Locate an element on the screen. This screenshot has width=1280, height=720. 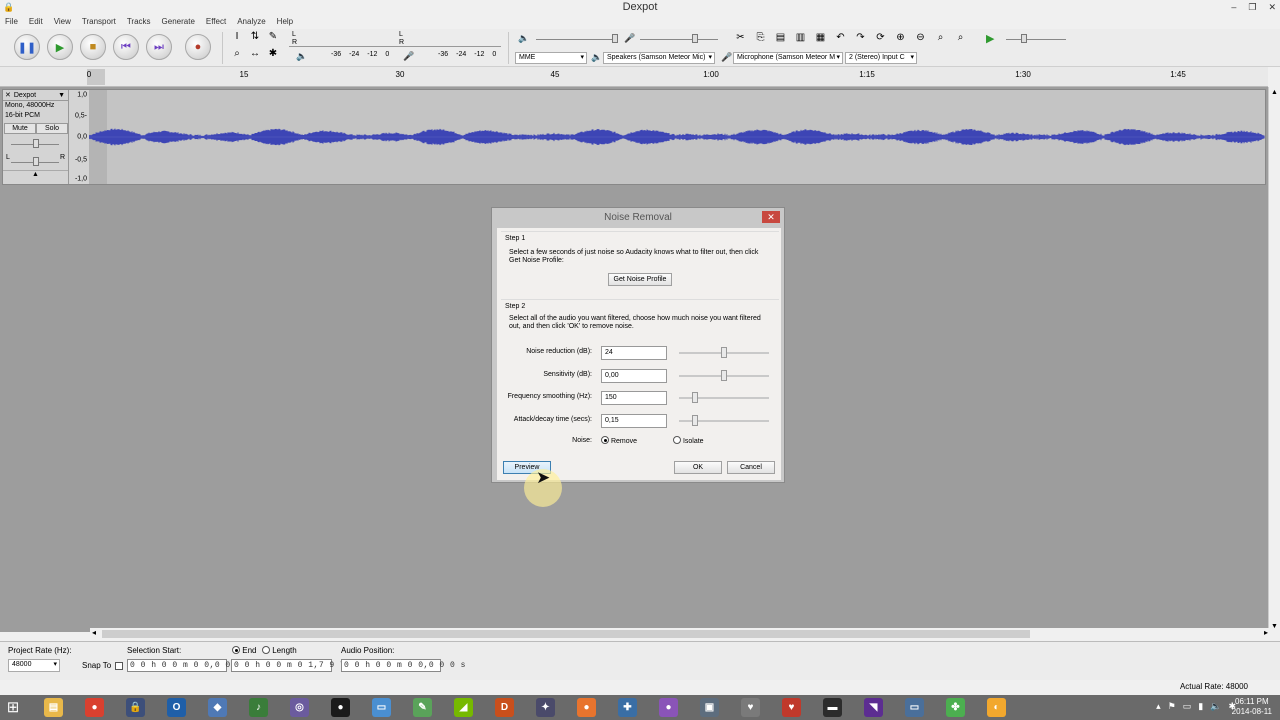
selection-start-time: 0 0 h 0 0 m 0 0,0 0 0 s is located at coordinates (189, 665).